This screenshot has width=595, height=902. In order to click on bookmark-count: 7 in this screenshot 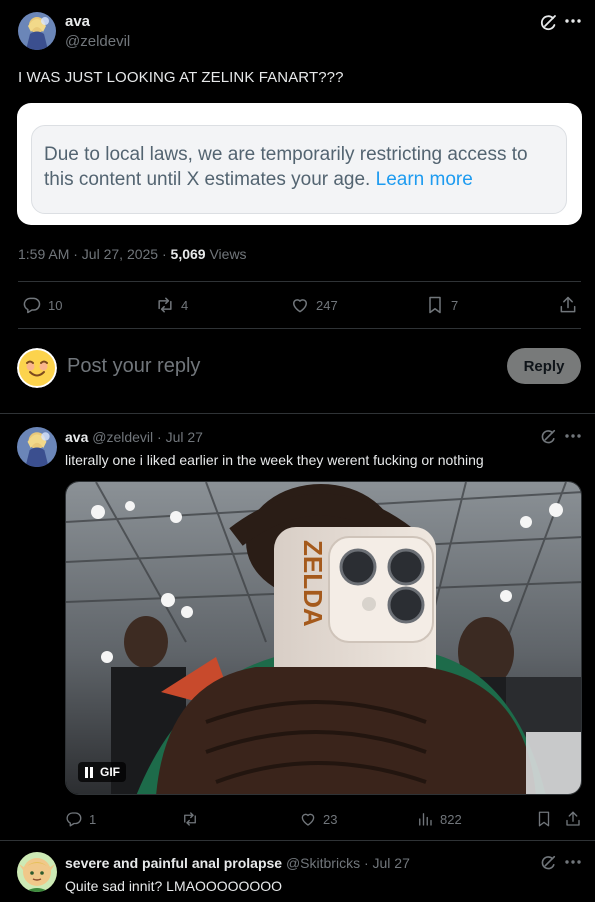, I will do `click(455, 305)`.